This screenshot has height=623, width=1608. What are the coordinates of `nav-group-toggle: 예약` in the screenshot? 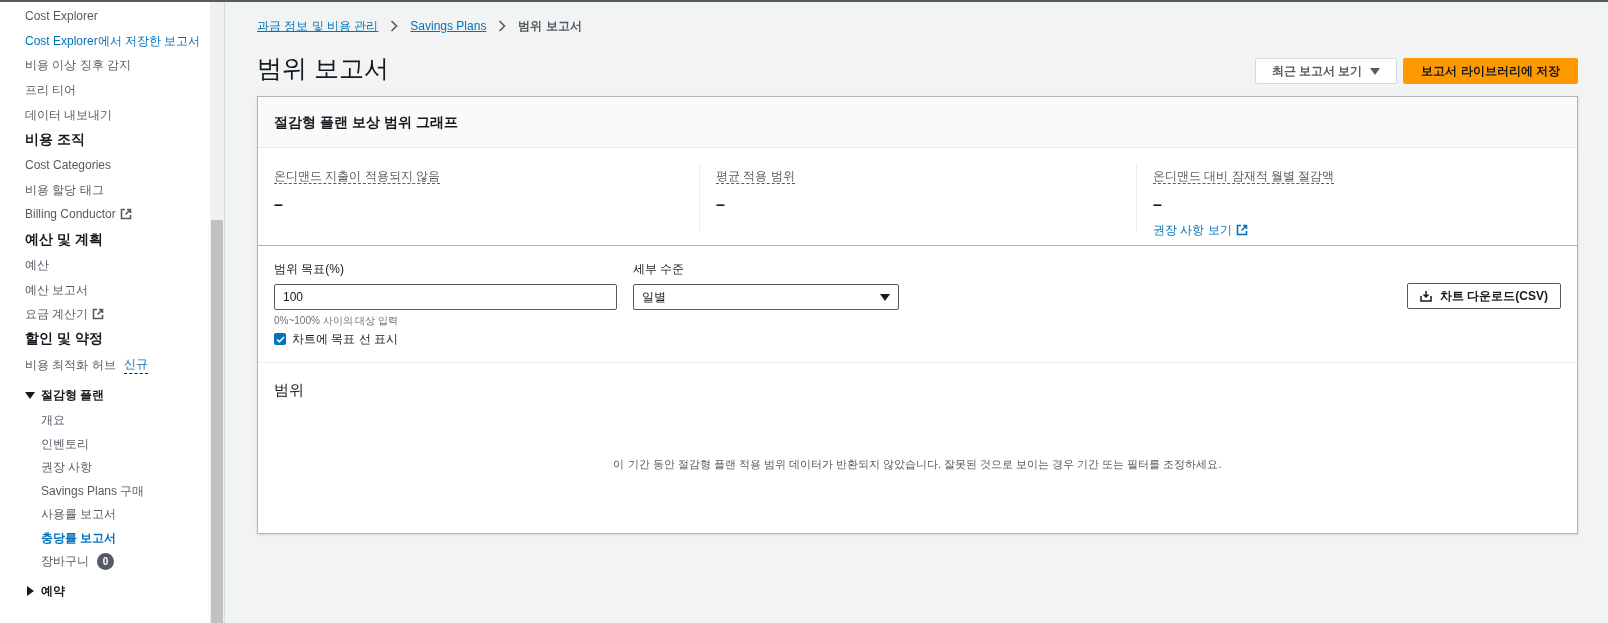 It's located at (115, 591).